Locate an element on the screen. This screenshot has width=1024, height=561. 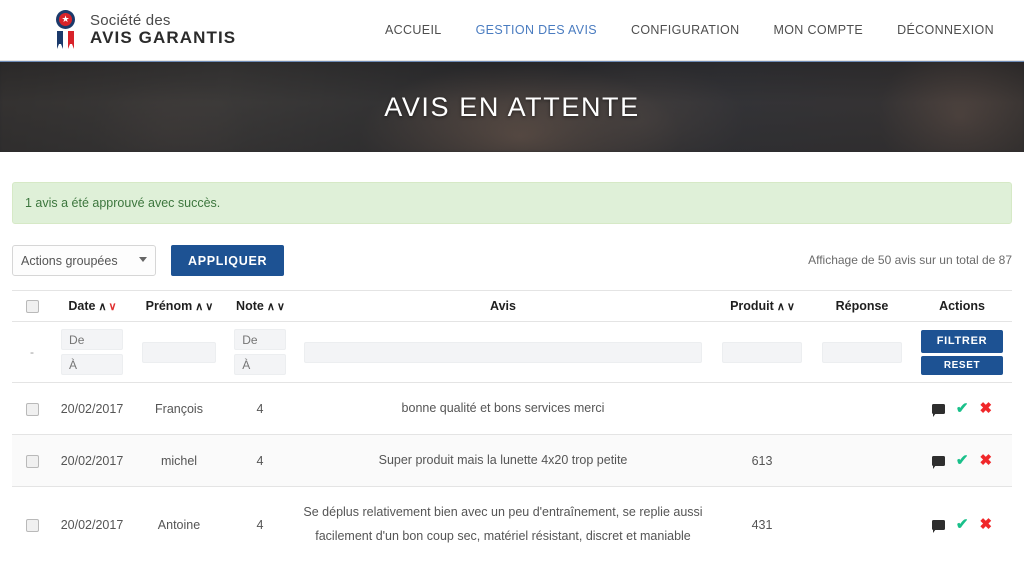
header-prenom: Prénom ∧ ∨ is located at coordinates (179, 306).